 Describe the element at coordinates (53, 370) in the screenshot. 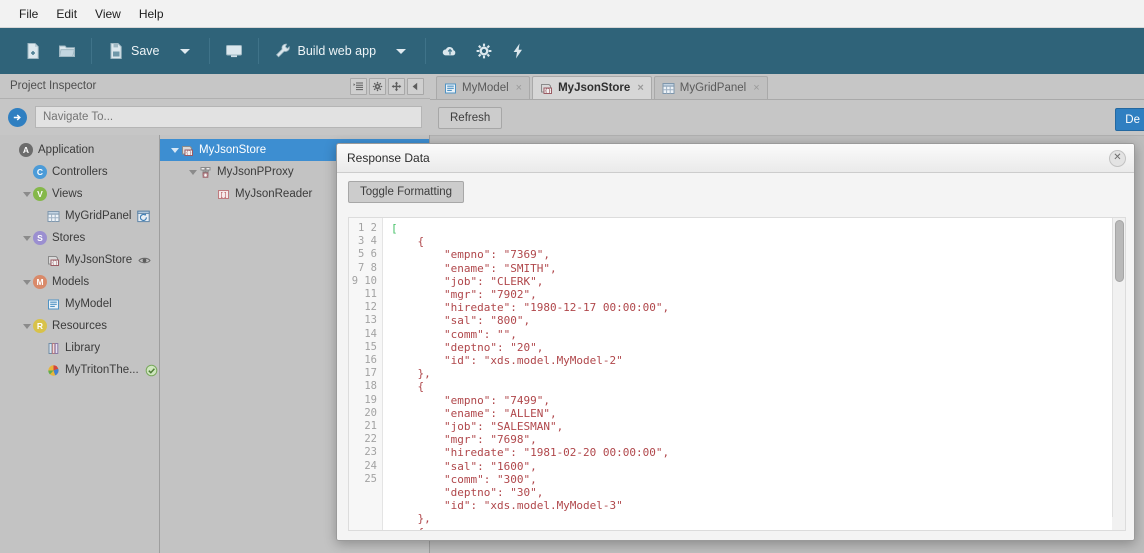

I see `theme-icon` at that location.